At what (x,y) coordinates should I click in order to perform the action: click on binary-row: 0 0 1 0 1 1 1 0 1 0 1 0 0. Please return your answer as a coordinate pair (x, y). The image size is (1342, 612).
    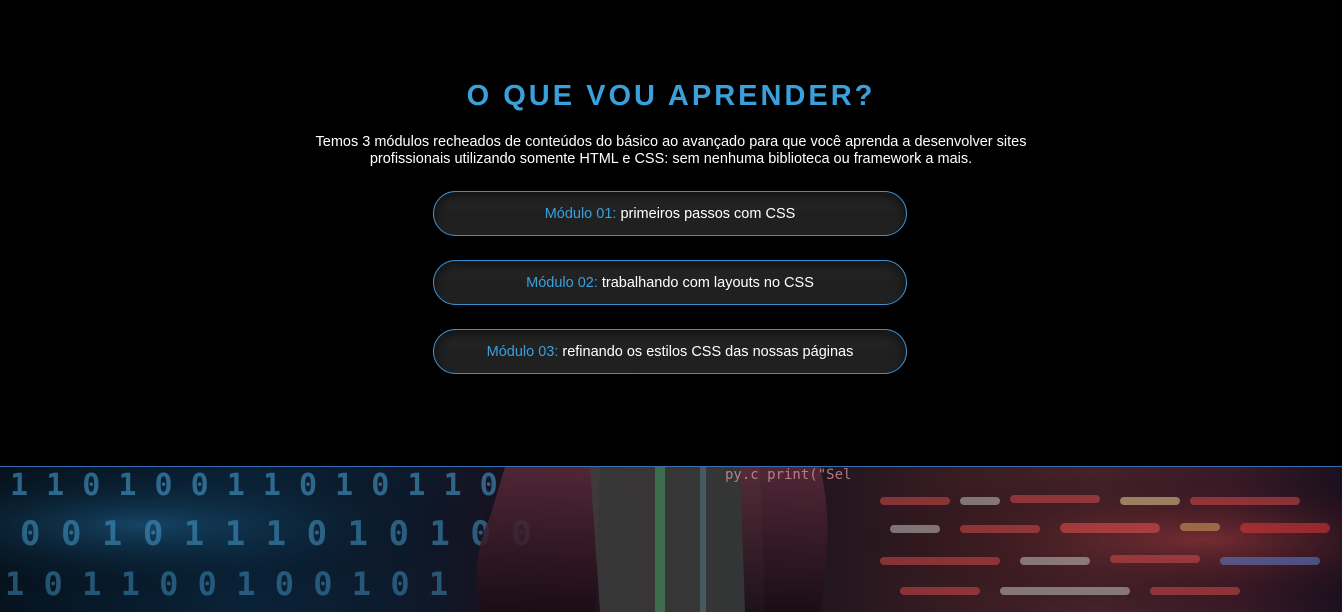
    Looking at the image, I should click on (276, 534).